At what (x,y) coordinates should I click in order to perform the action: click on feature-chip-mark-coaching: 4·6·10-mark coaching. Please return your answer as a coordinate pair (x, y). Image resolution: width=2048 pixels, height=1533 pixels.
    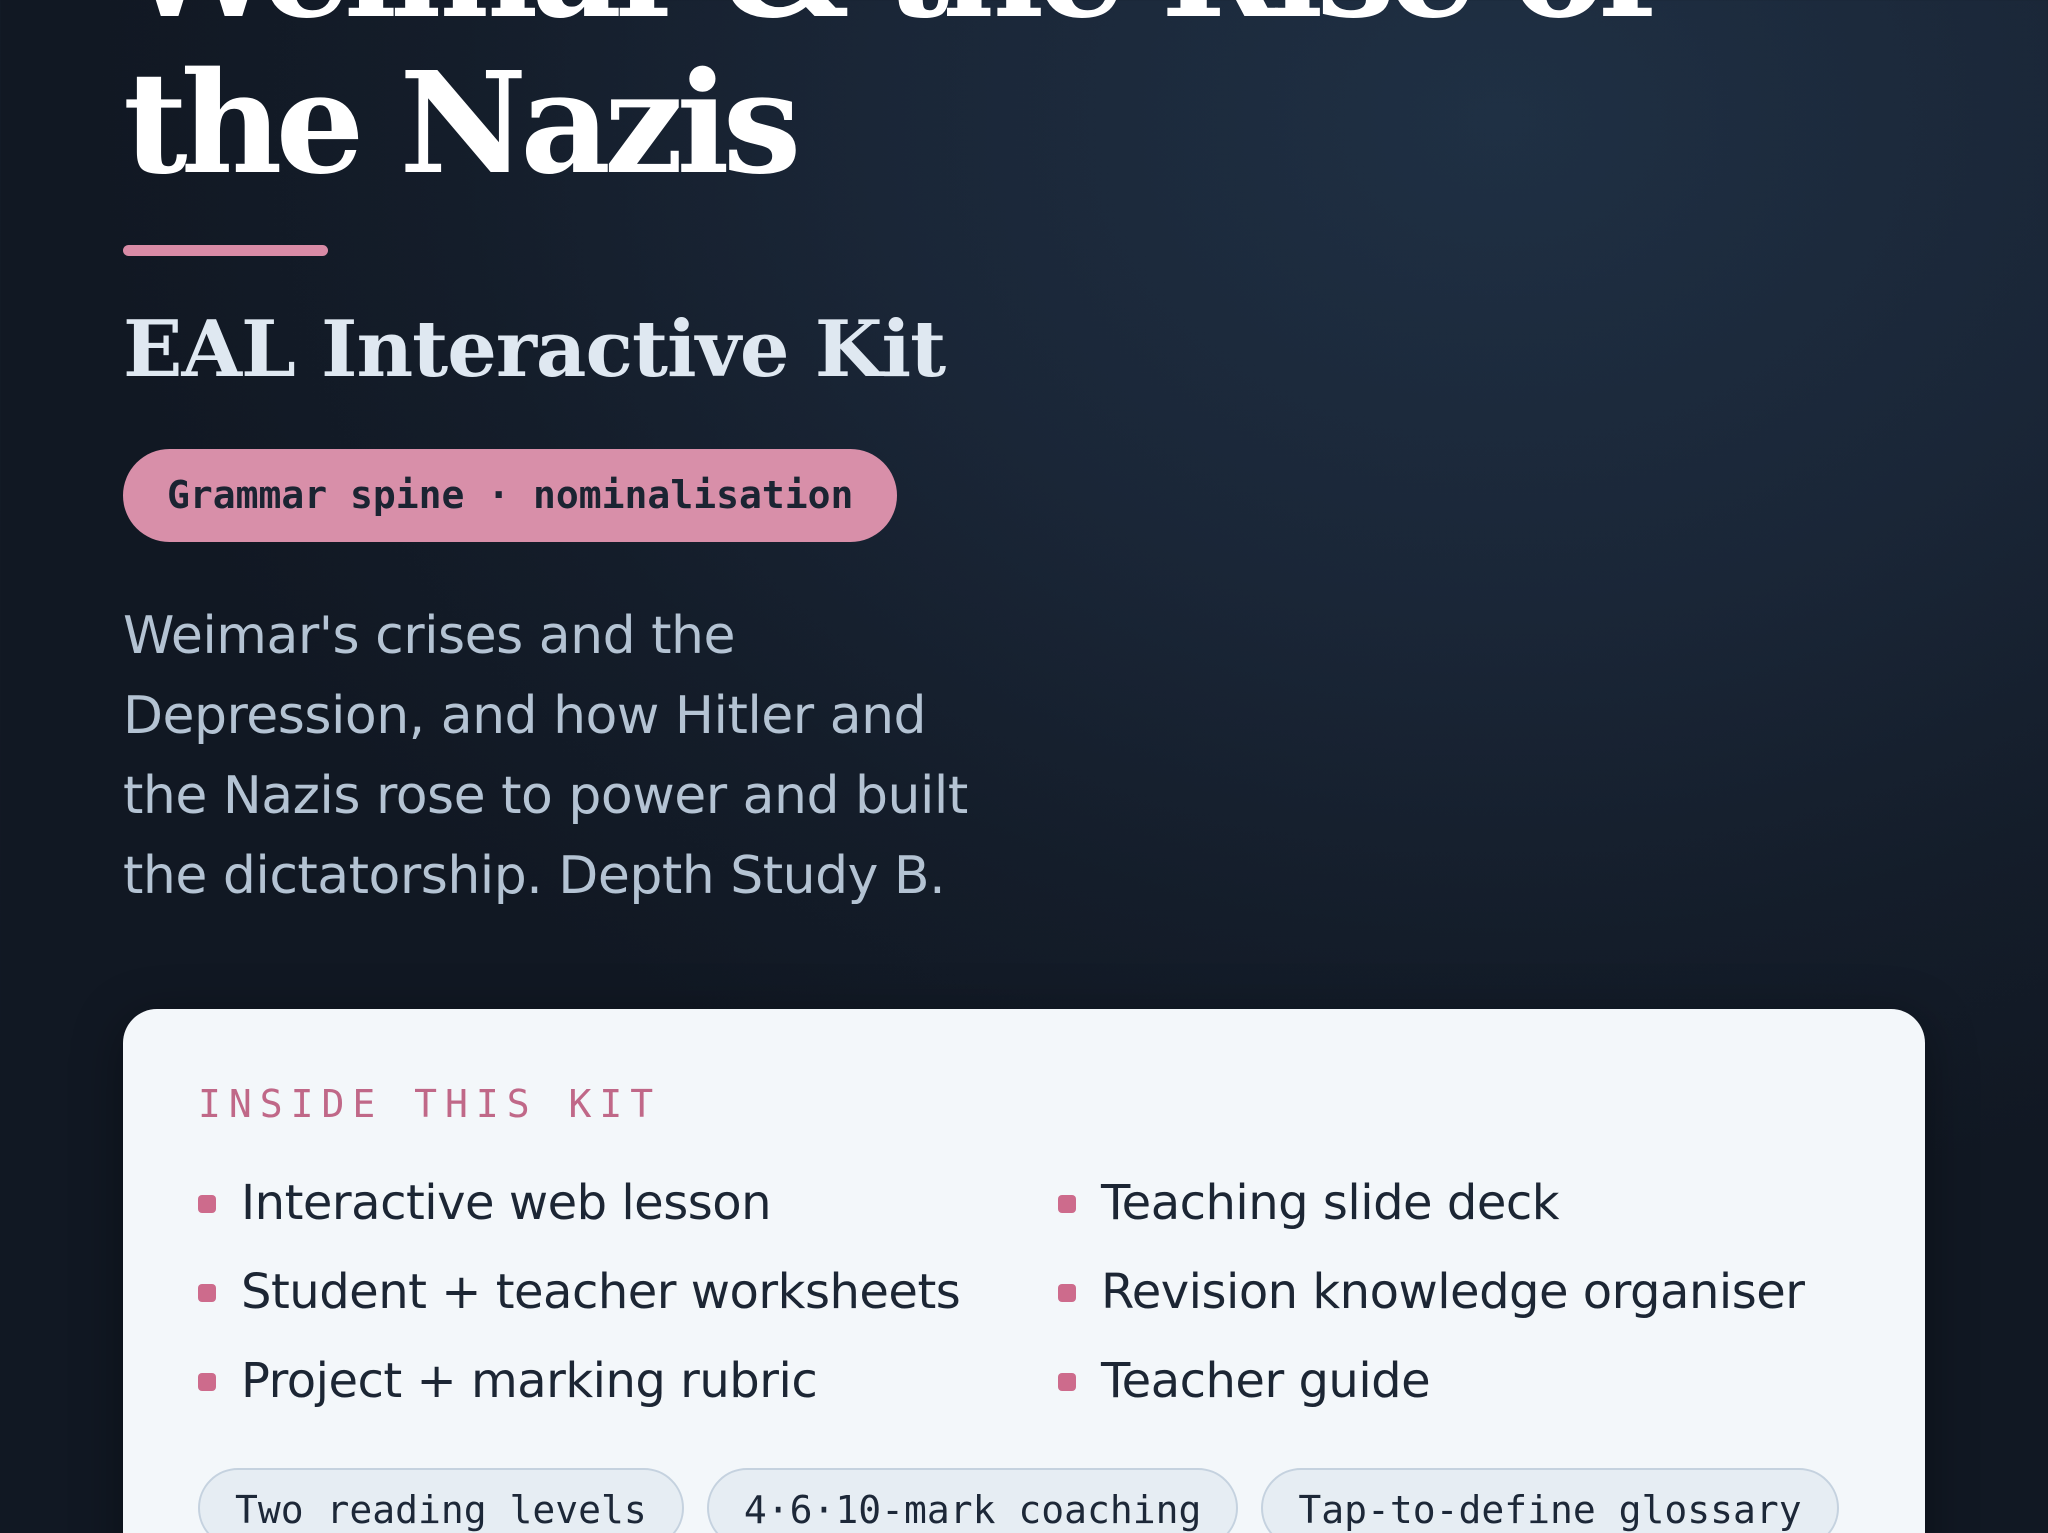
    Looking at the image, I should click on (972, 1500).